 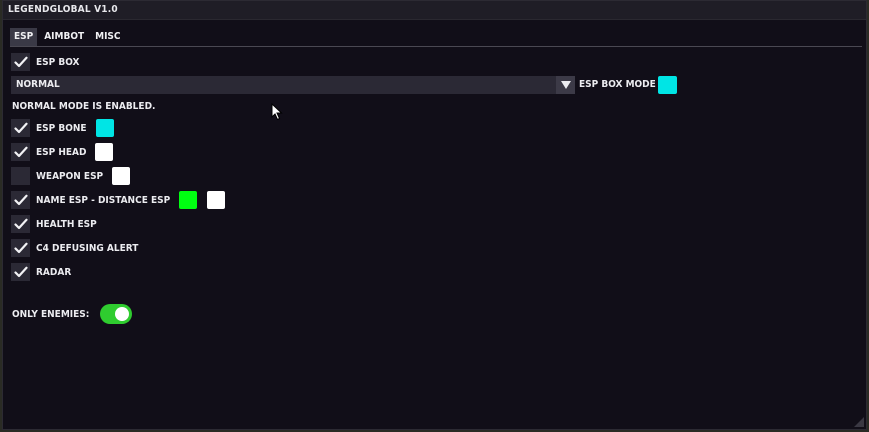 What do you see at coordinates (104, 152) in the screenshot?
I see `esp-head-color-swatch` at bounding box center [104, 152].